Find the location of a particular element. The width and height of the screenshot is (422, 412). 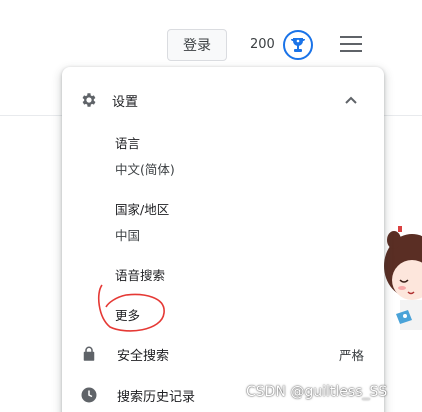

voice-search-item: 语音搜索 is located at coordinates (140, 274).